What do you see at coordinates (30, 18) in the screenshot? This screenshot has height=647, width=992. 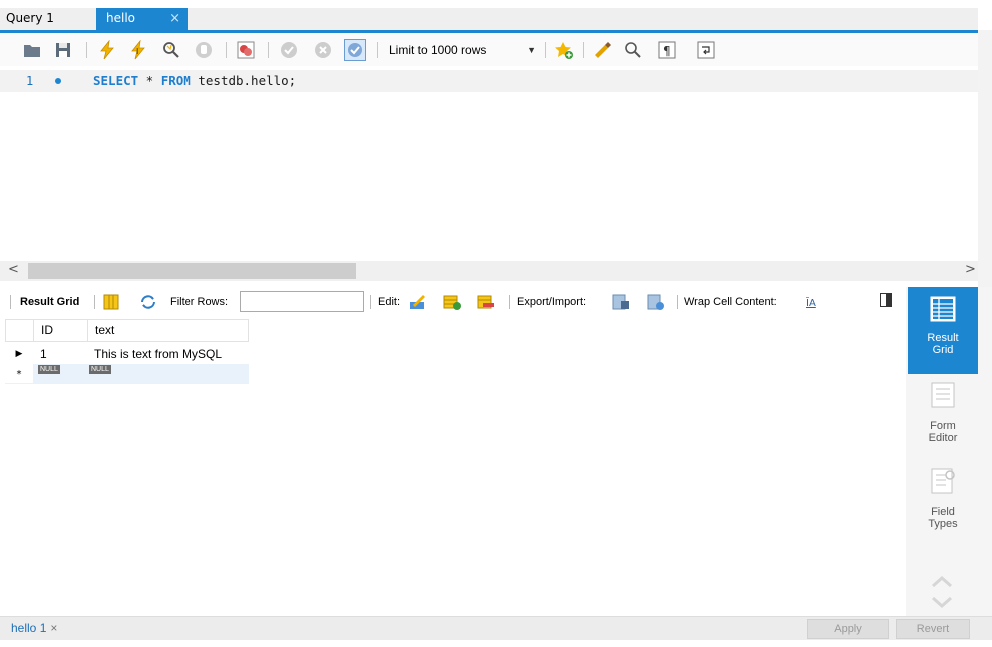 I see `tab-query-1-label: Query 1` at bounding box center [30, 18].